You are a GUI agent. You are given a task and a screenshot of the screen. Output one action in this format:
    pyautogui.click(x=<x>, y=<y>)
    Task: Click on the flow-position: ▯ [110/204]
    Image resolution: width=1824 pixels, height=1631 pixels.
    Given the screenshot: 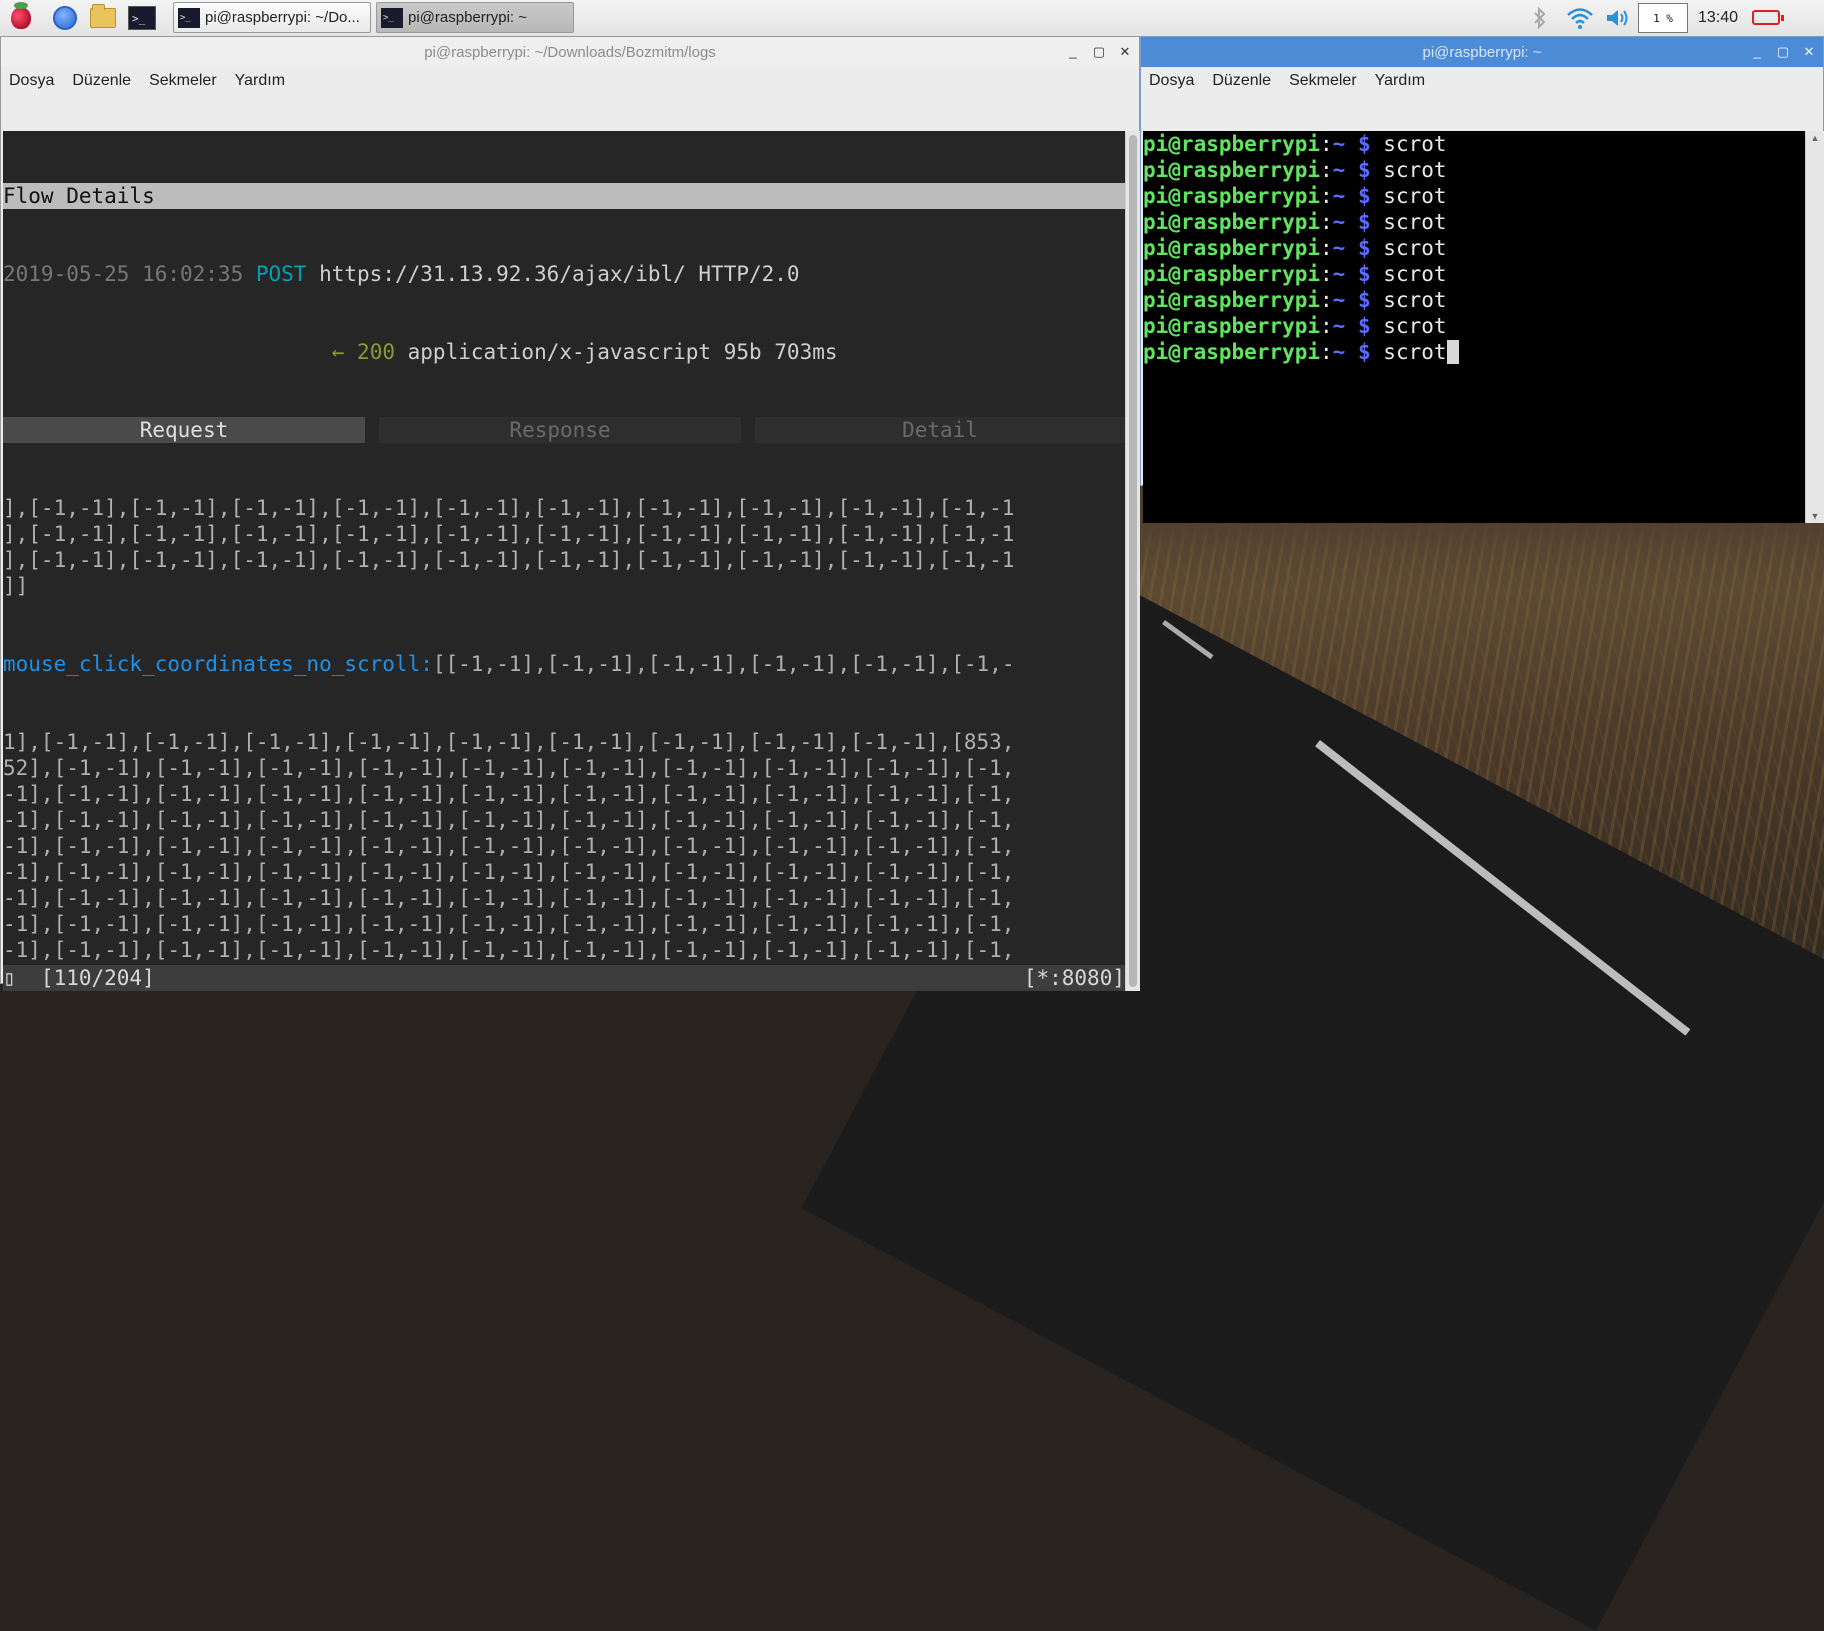 What is the action you would take?
    pyautogui.click(x=79, y=978)
    